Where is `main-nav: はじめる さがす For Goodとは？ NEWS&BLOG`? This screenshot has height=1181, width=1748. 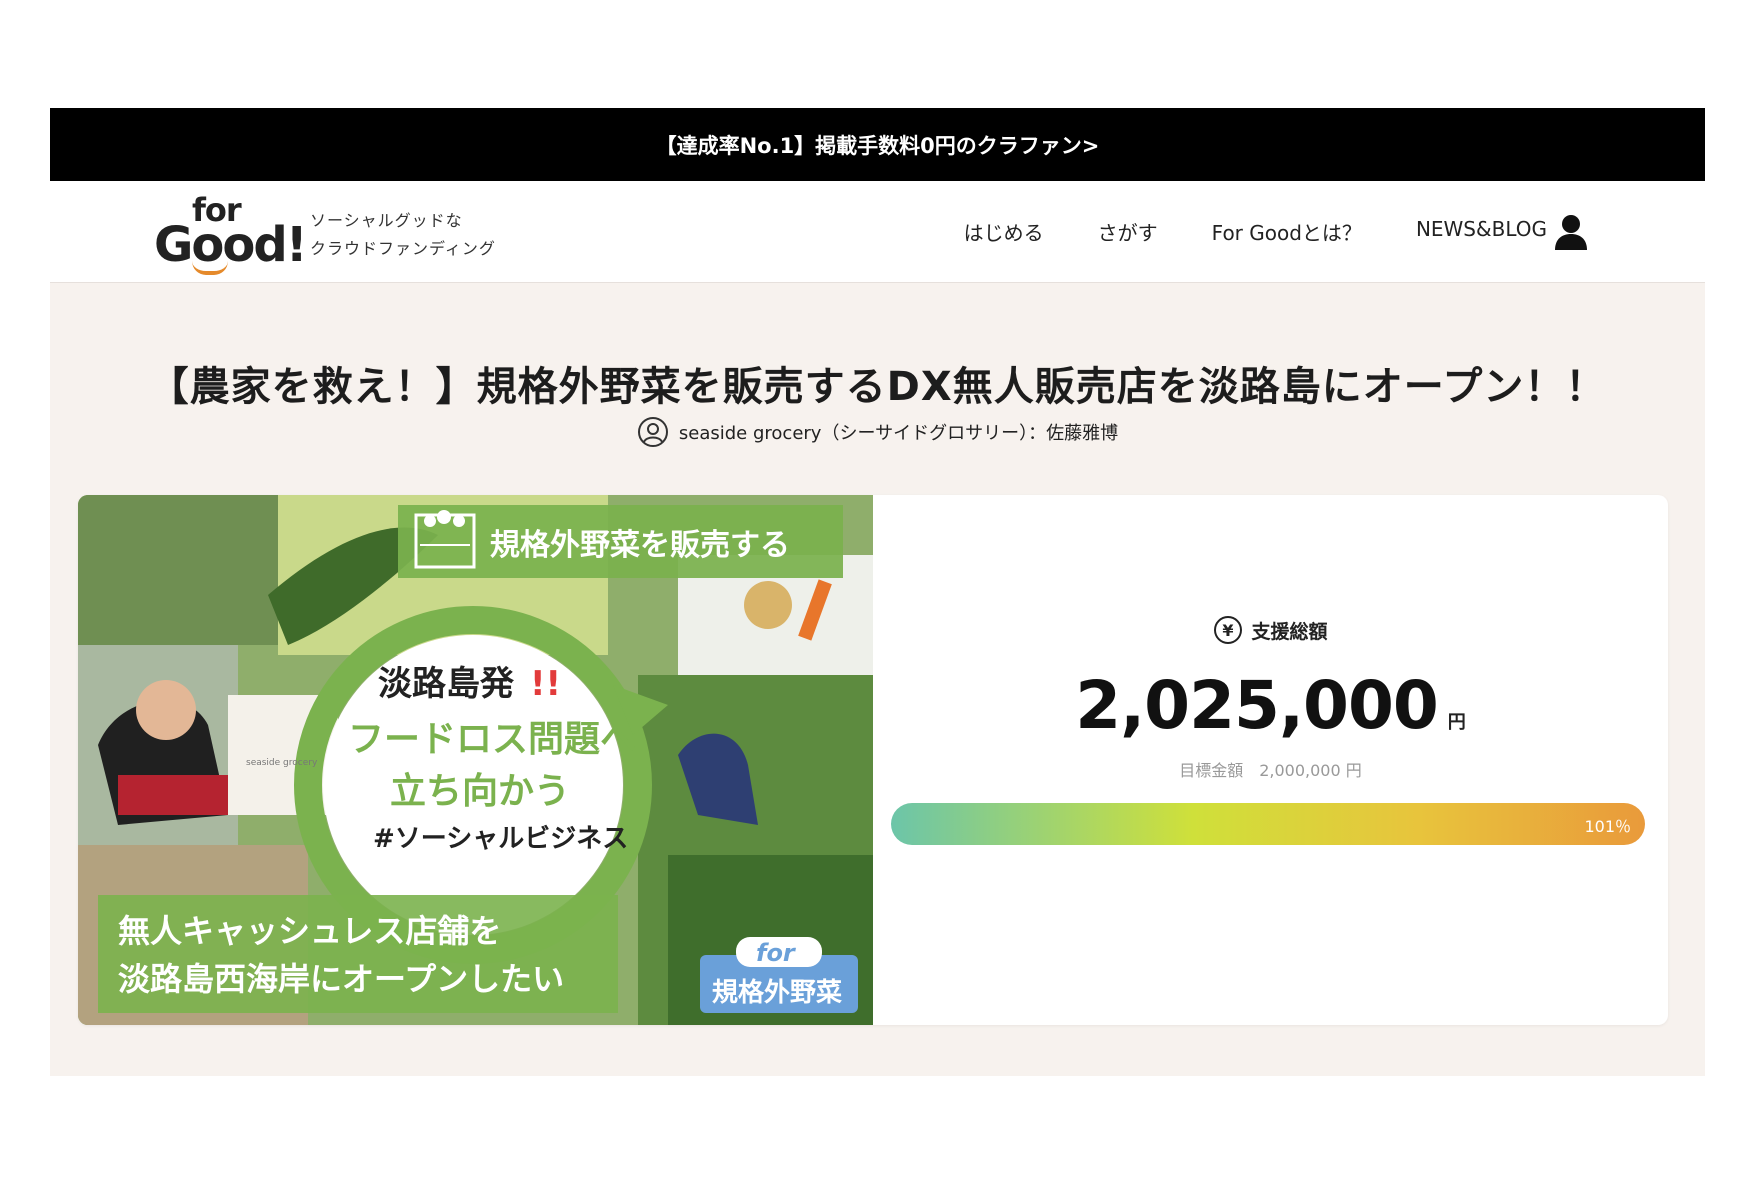
main-nav: はじめる さがす For Goodとは？ NEWS&BLOG is located at coordinates (1255, 231).